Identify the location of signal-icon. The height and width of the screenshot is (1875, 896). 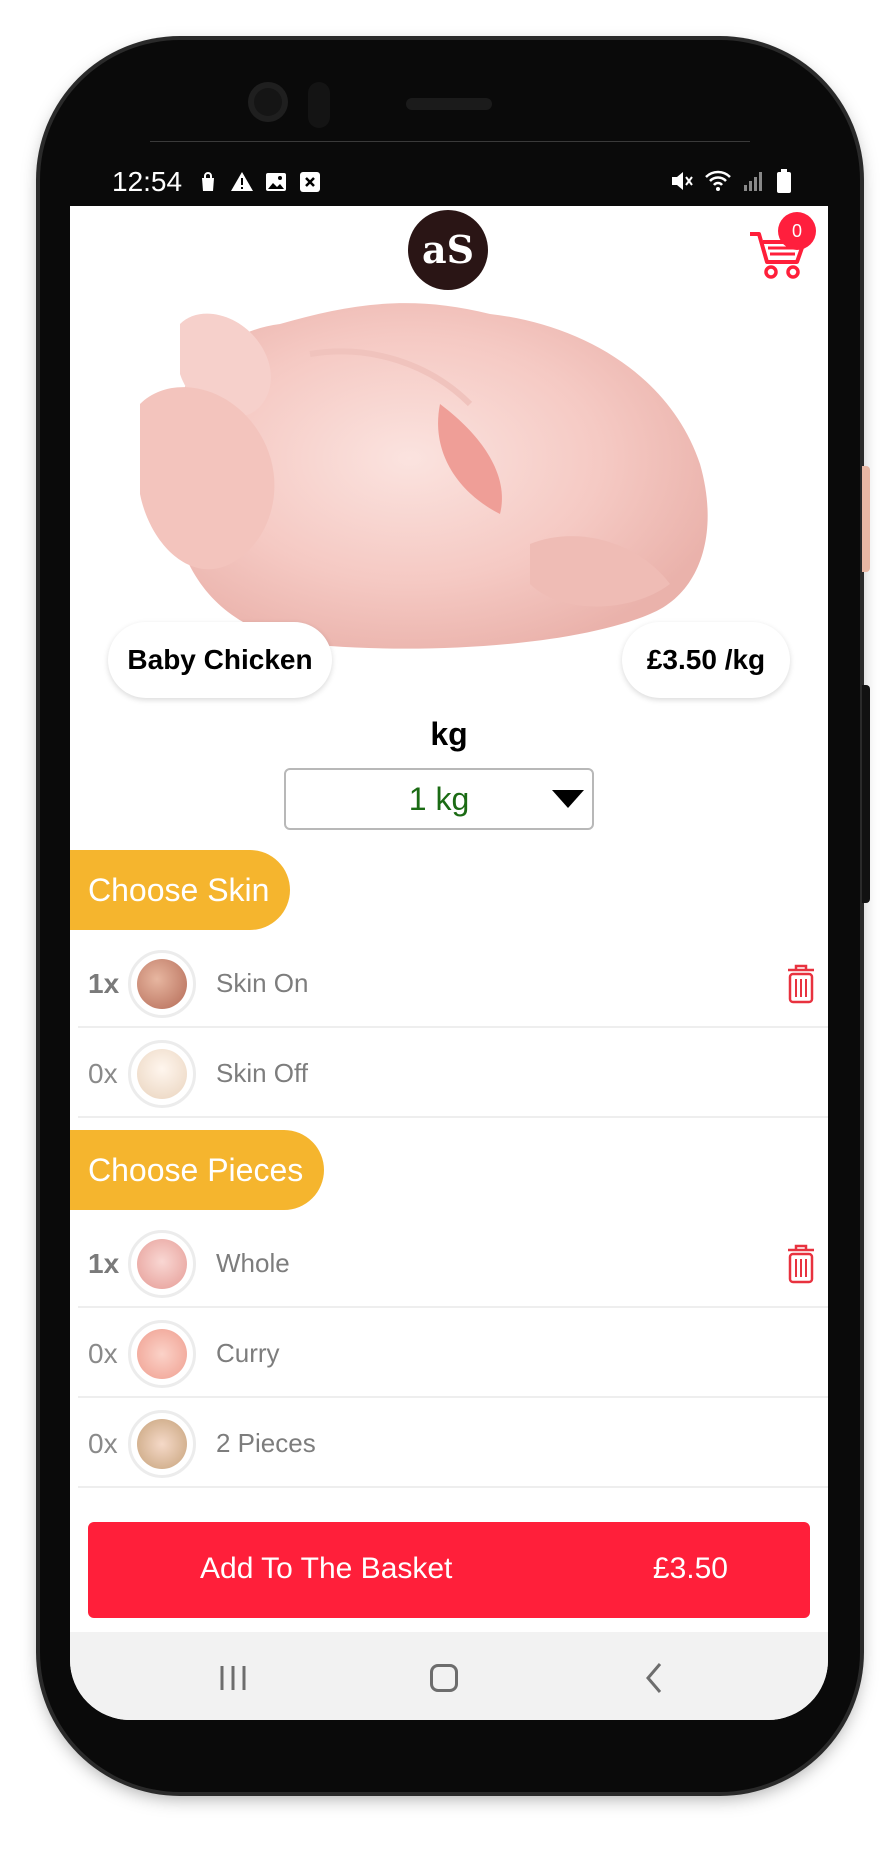
(753, 181).